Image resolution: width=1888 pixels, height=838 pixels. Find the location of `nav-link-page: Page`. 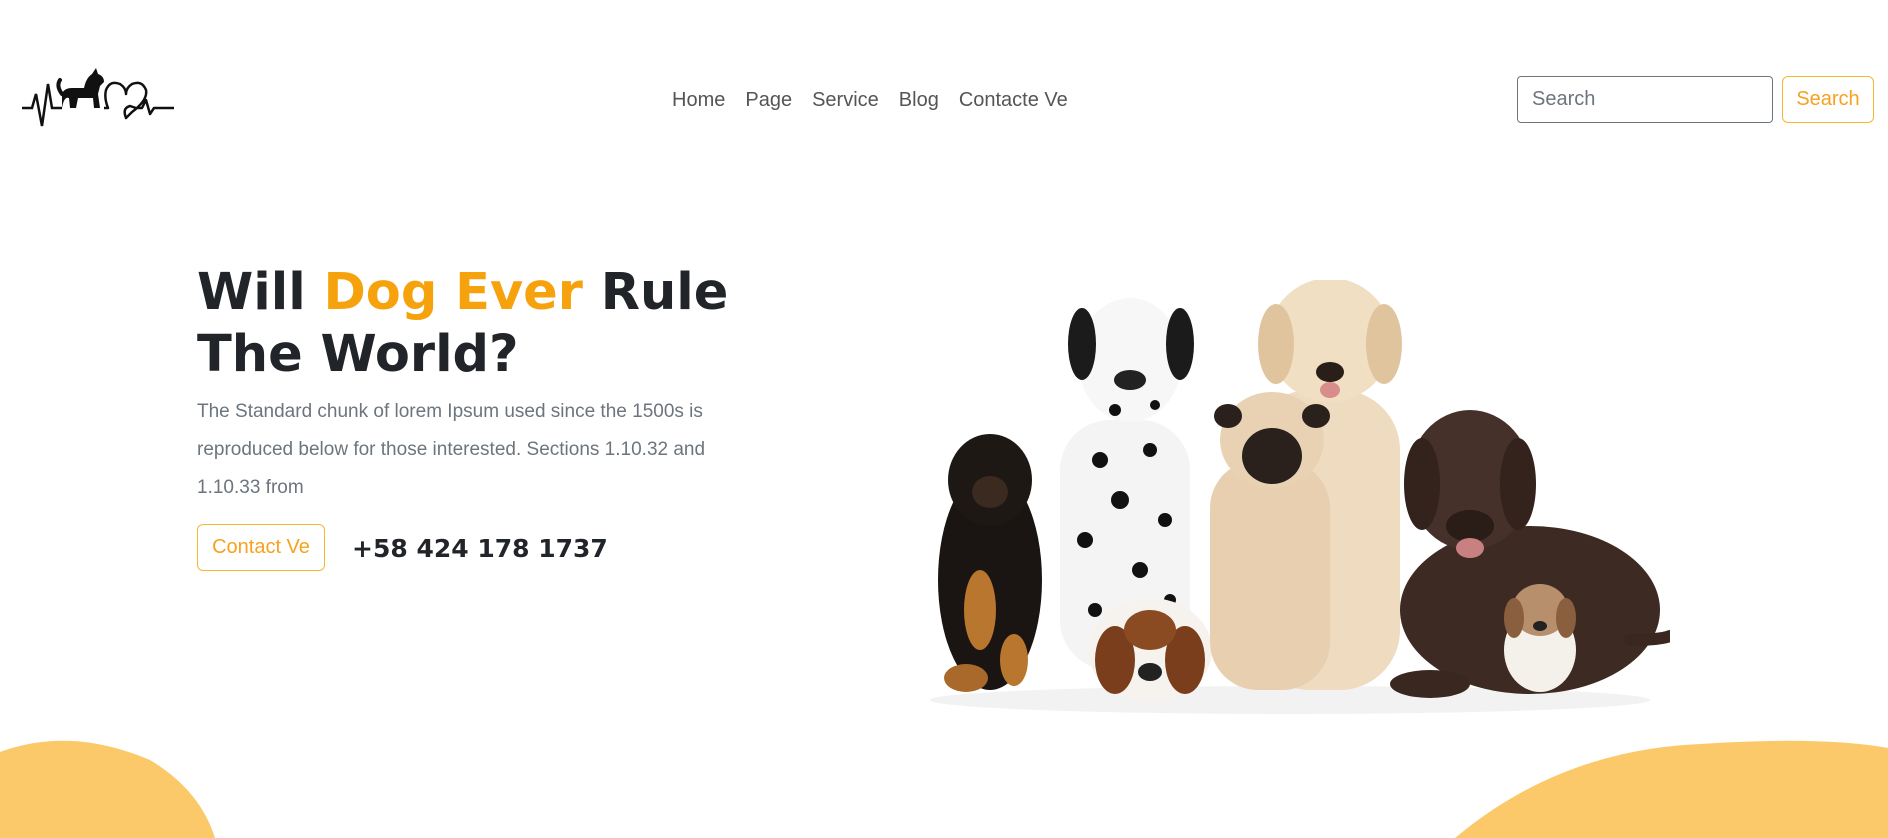

nav-link-page: Page is located at coordinates (768, 100).